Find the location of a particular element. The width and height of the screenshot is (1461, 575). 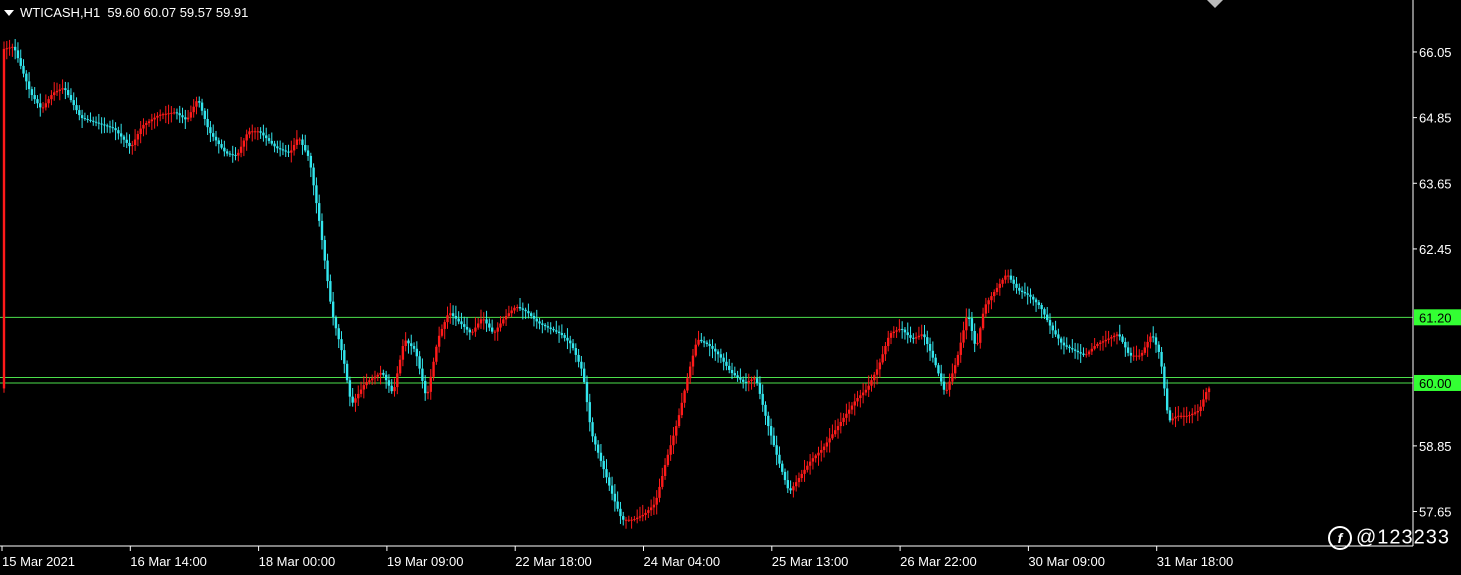

dropdown-triangle-icon is located at coordinates (9, 12).